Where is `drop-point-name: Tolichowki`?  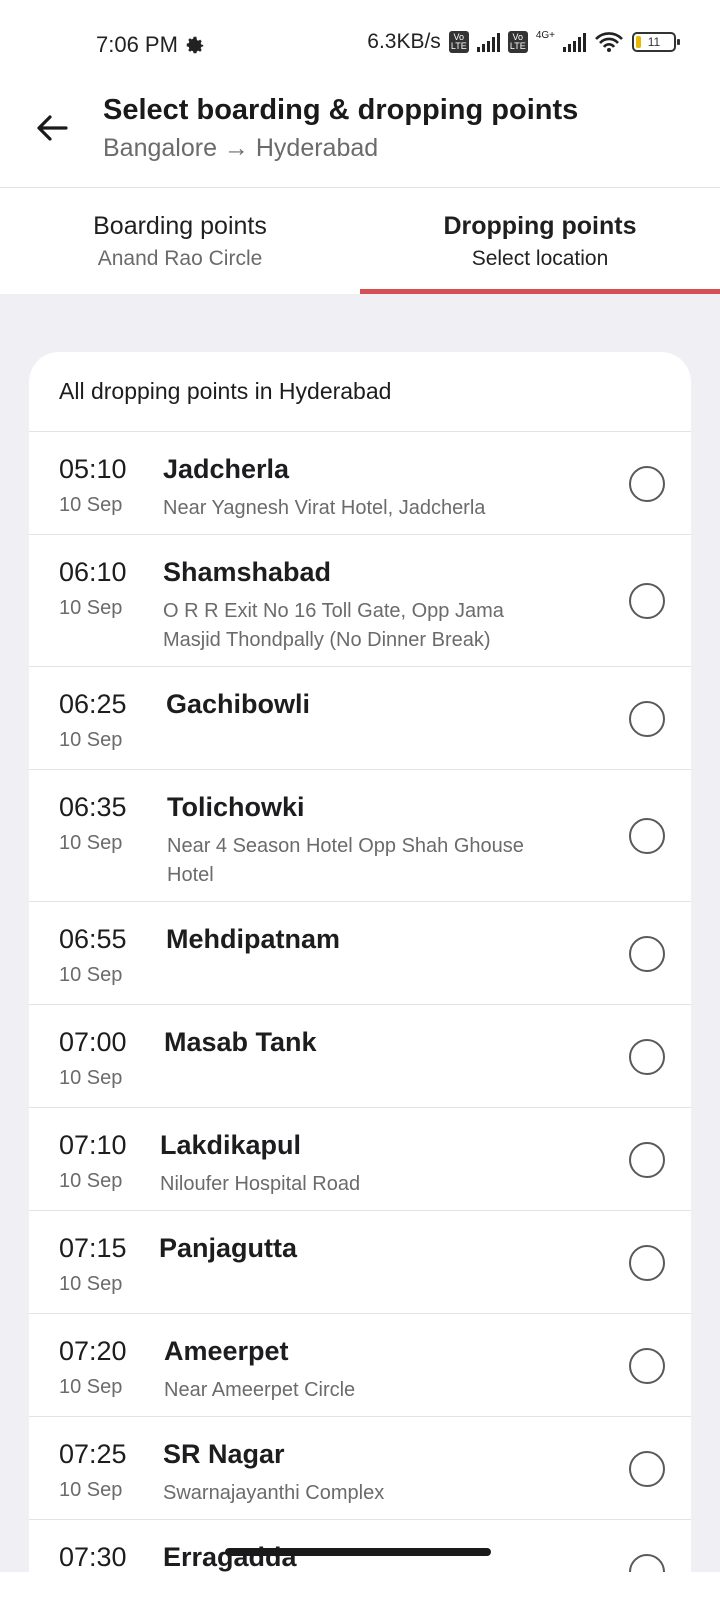
drop-point-name: Tolichowki is located at coordinates (236, 807).